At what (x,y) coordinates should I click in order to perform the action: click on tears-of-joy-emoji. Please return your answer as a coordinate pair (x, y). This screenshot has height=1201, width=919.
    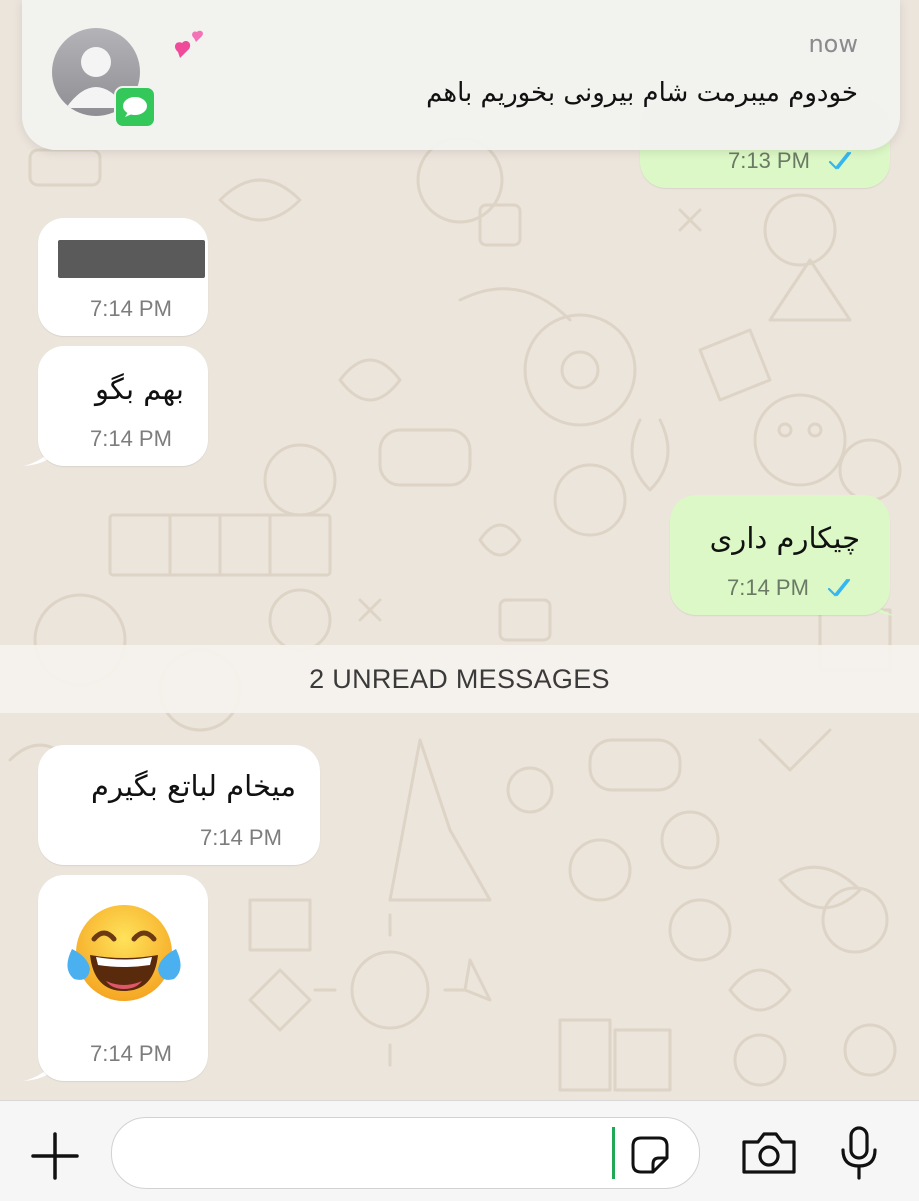
    Looking at the image, I should click on (124, 953).